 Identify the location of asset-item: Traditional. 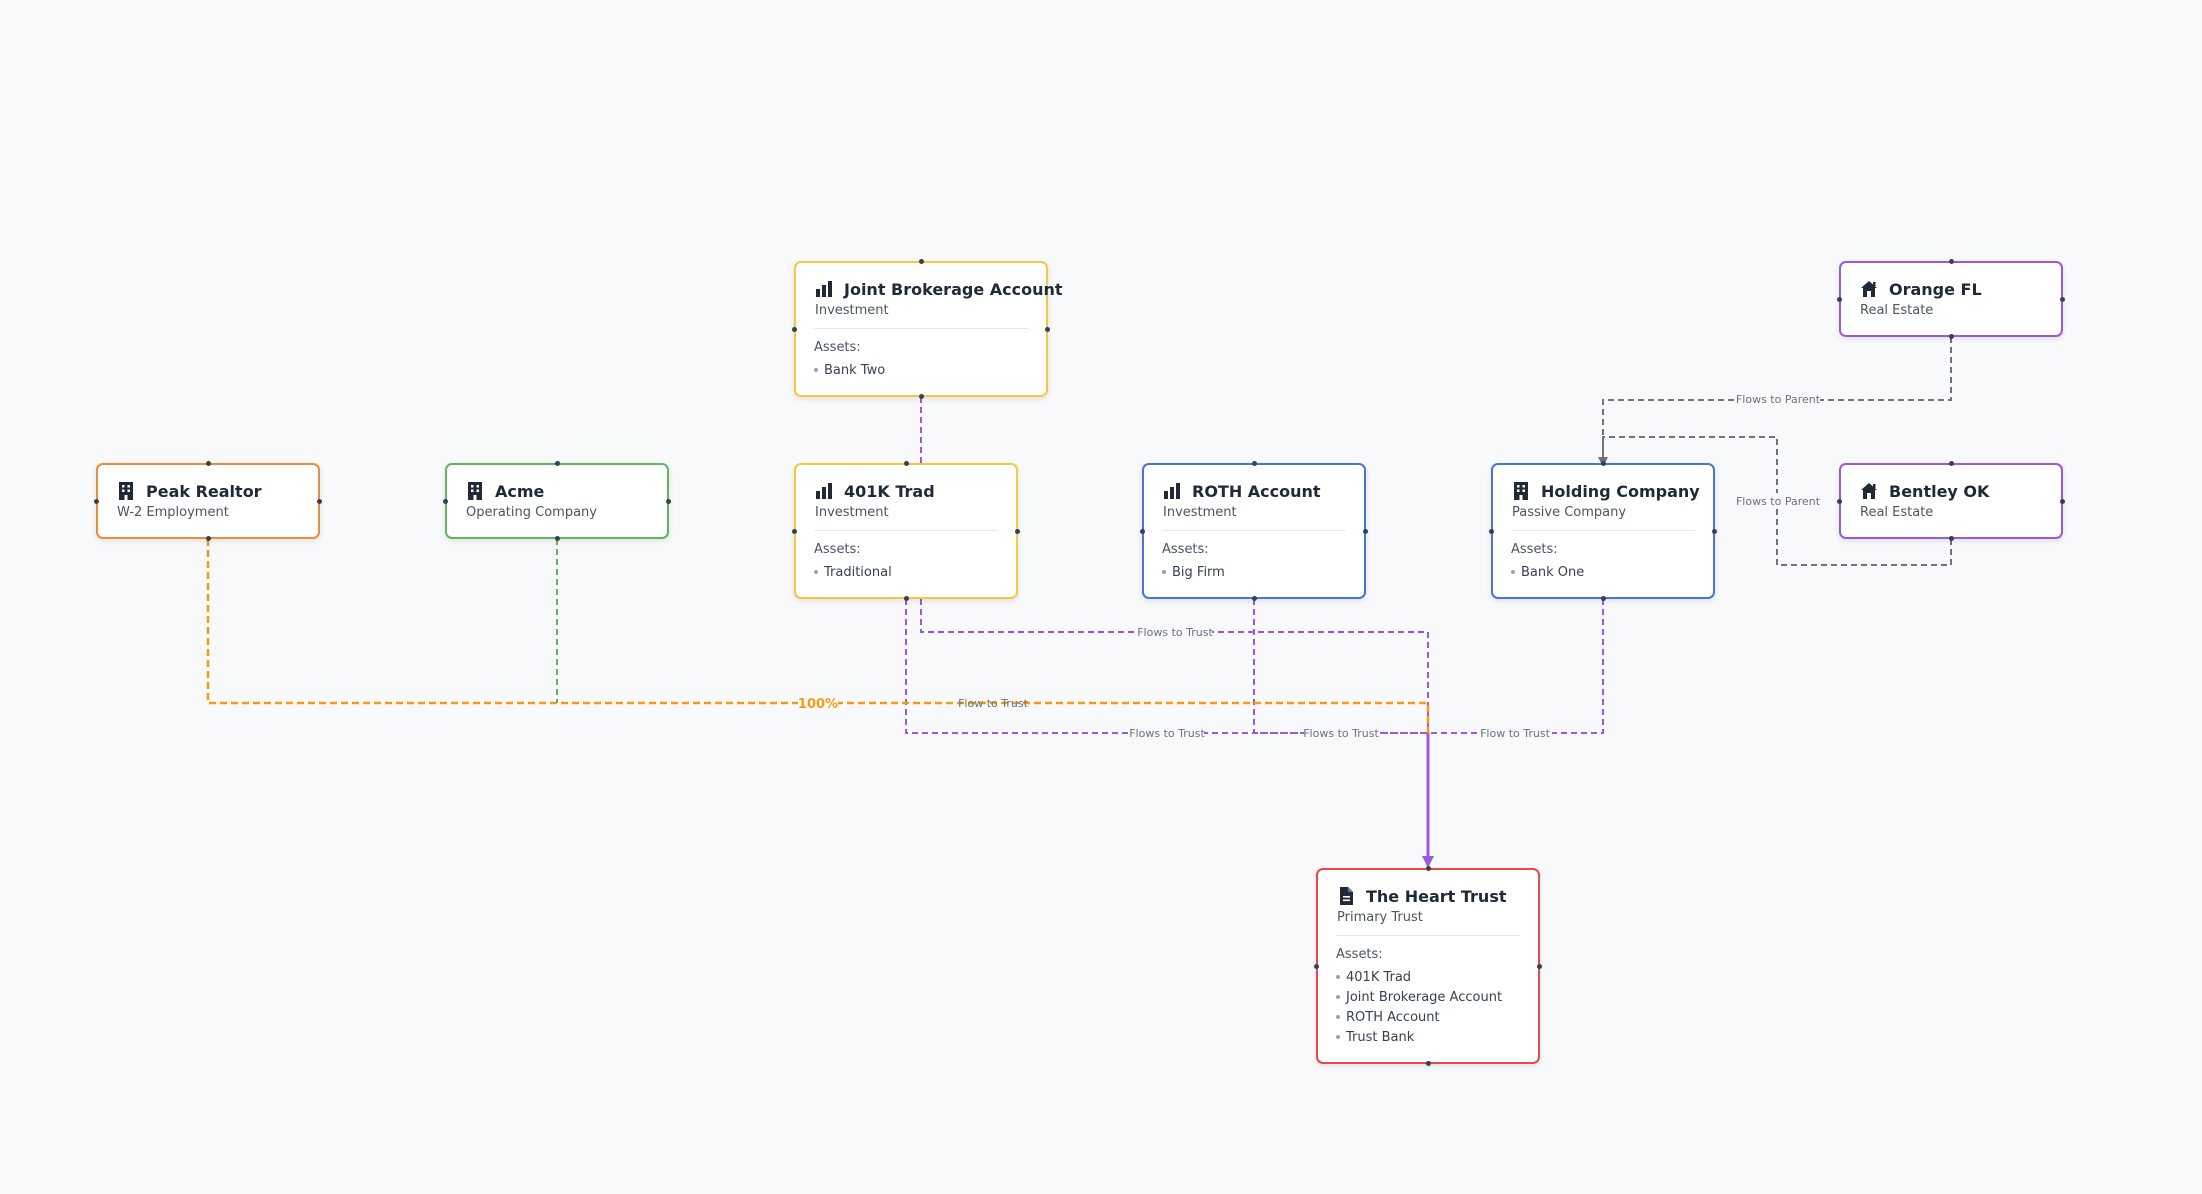
(906, 573).